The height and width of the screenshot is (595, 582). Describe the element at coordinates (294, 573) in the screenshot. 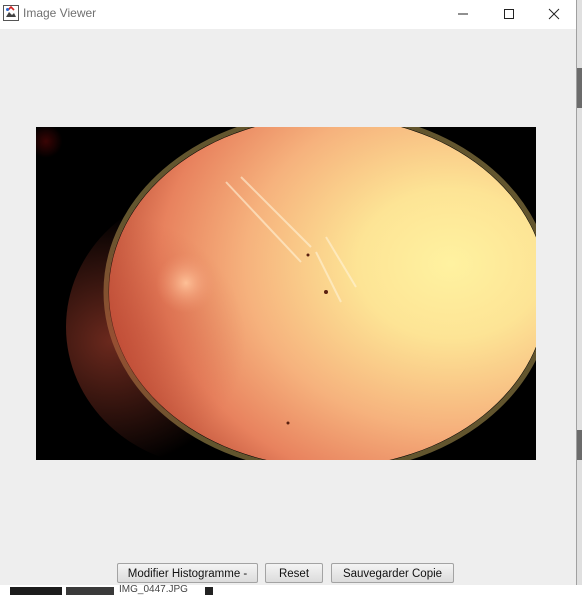

I see `reset-button: Reset` at that location.